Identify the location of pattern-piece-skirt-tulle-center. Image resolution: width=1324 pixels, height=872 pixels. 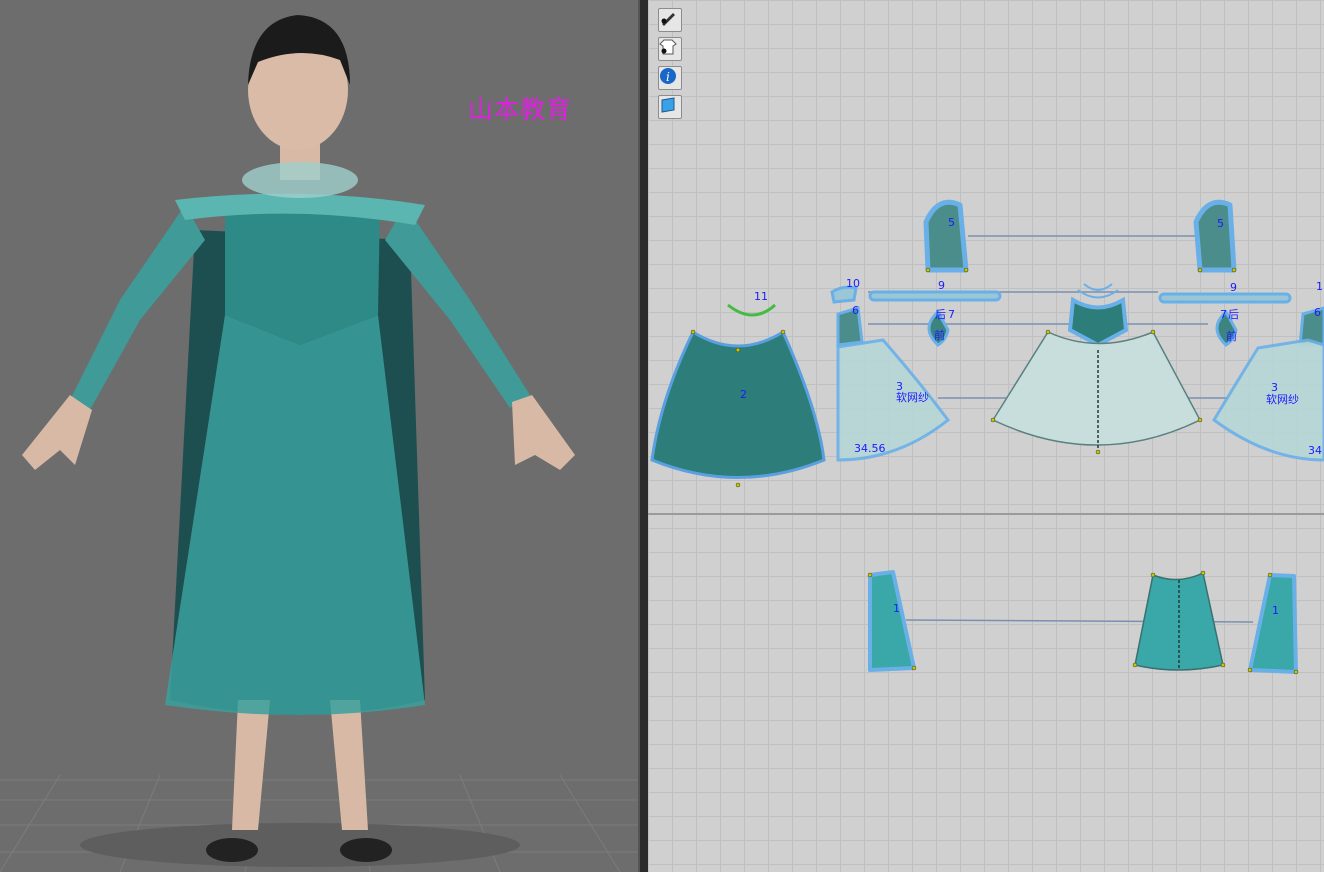
(1096, 388).